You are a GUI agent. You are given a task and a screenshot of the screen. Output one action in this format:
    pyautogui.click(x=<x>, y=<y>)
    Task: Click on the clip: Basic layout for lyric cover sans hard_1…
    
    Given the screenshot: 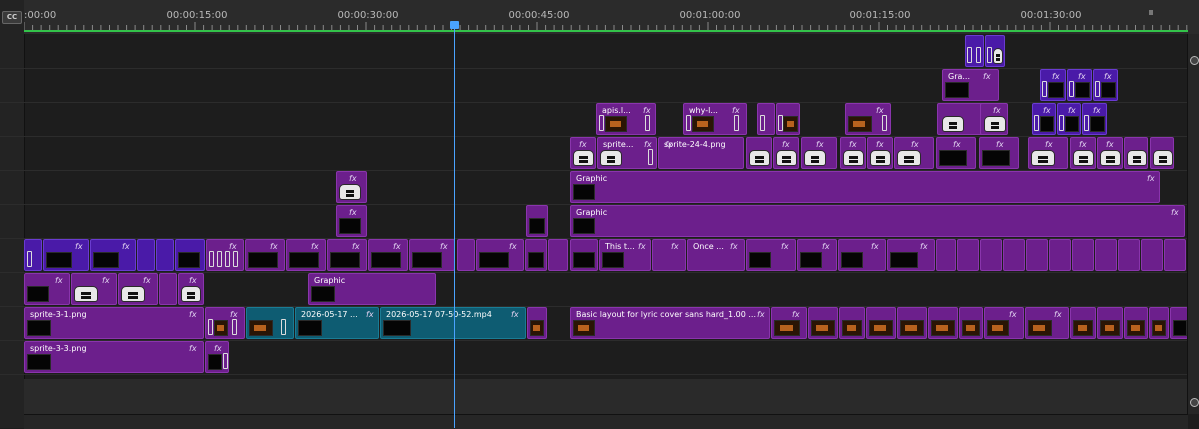 What is the action you would take?
    pyautogui.click(x=670, y=323)
    